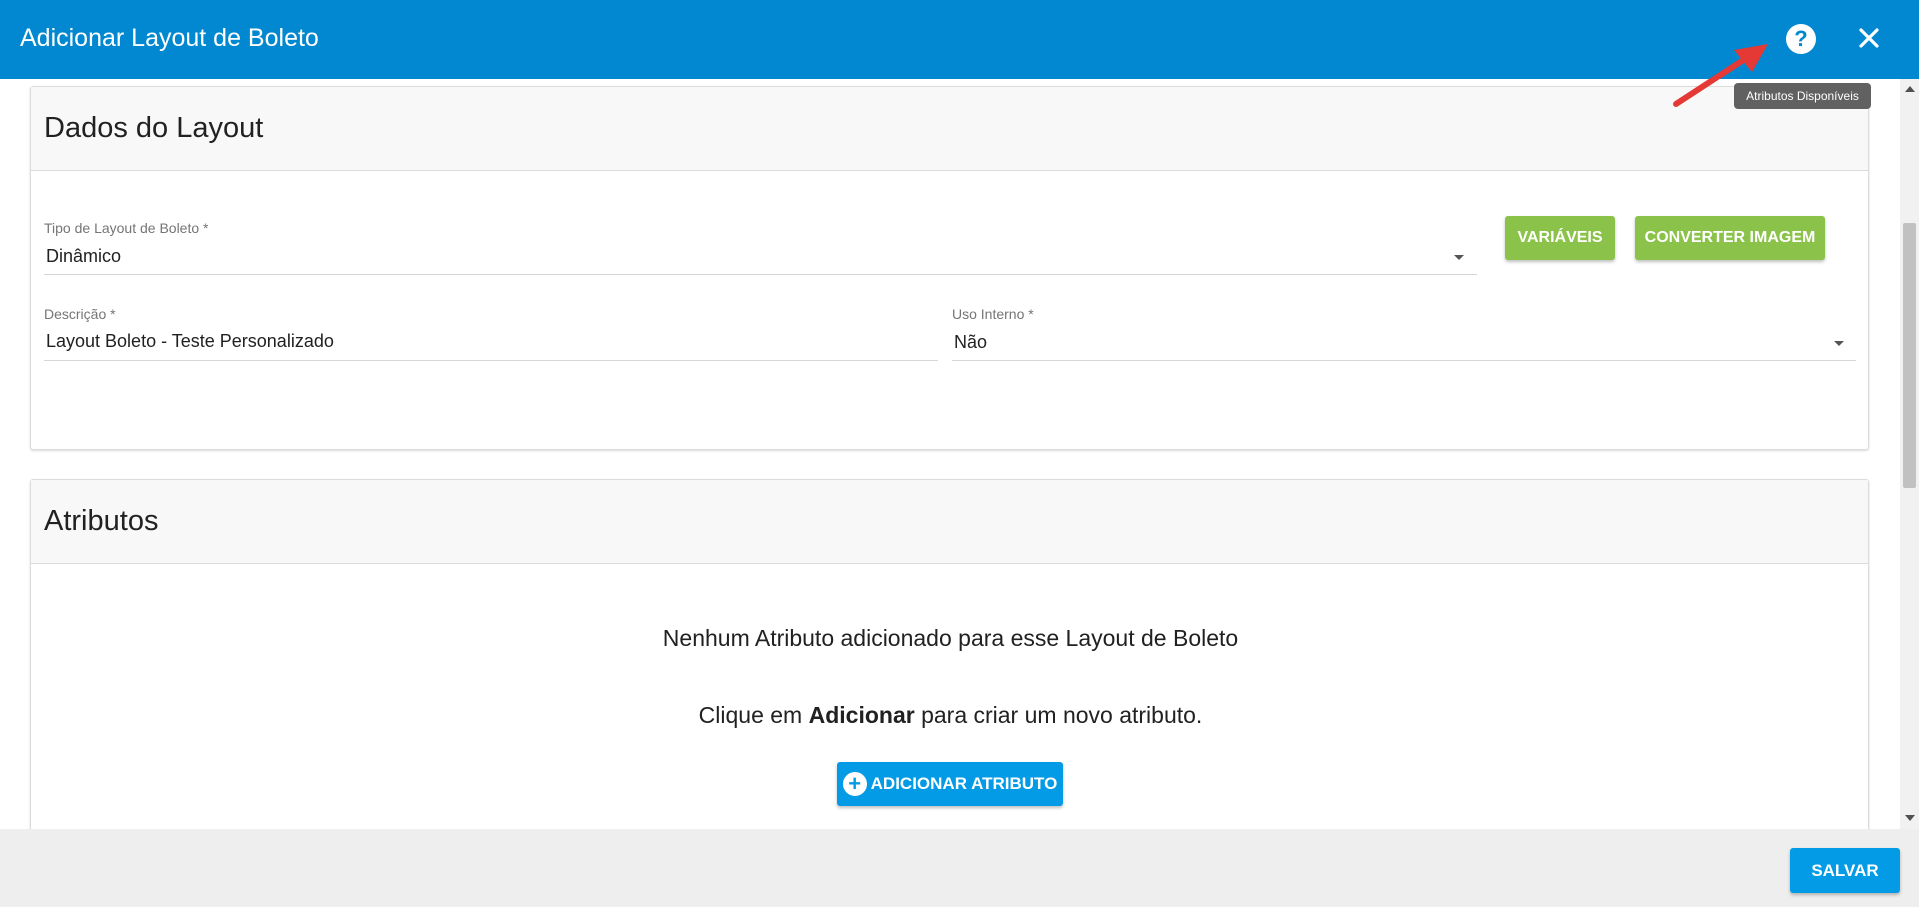  Describe the element at coordinates (1910, 89) in the screenshot. I see `scroll-up-icon` at that location.